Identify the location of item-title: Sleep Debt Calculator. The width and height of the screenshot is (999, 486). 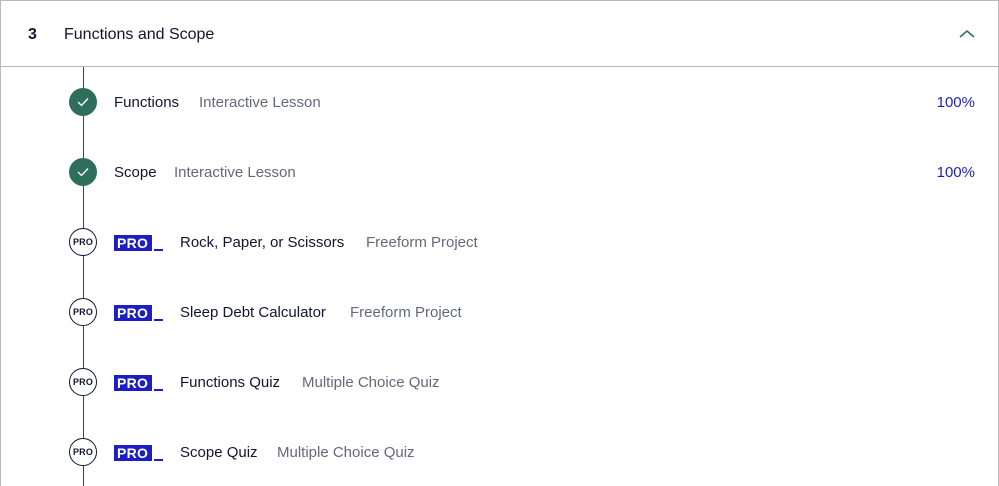
(253, 313).